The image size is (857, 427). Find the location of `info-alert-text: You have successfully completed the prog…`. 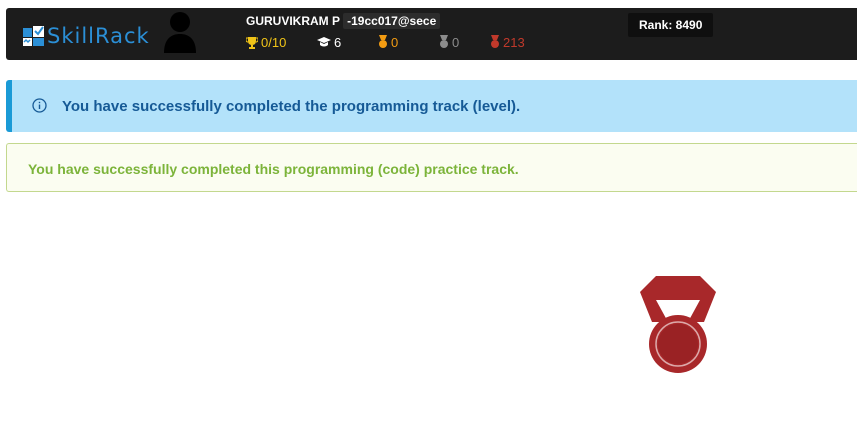

info-alert-text: You have successfully completed the prog… is located at coordinates (291, 106).